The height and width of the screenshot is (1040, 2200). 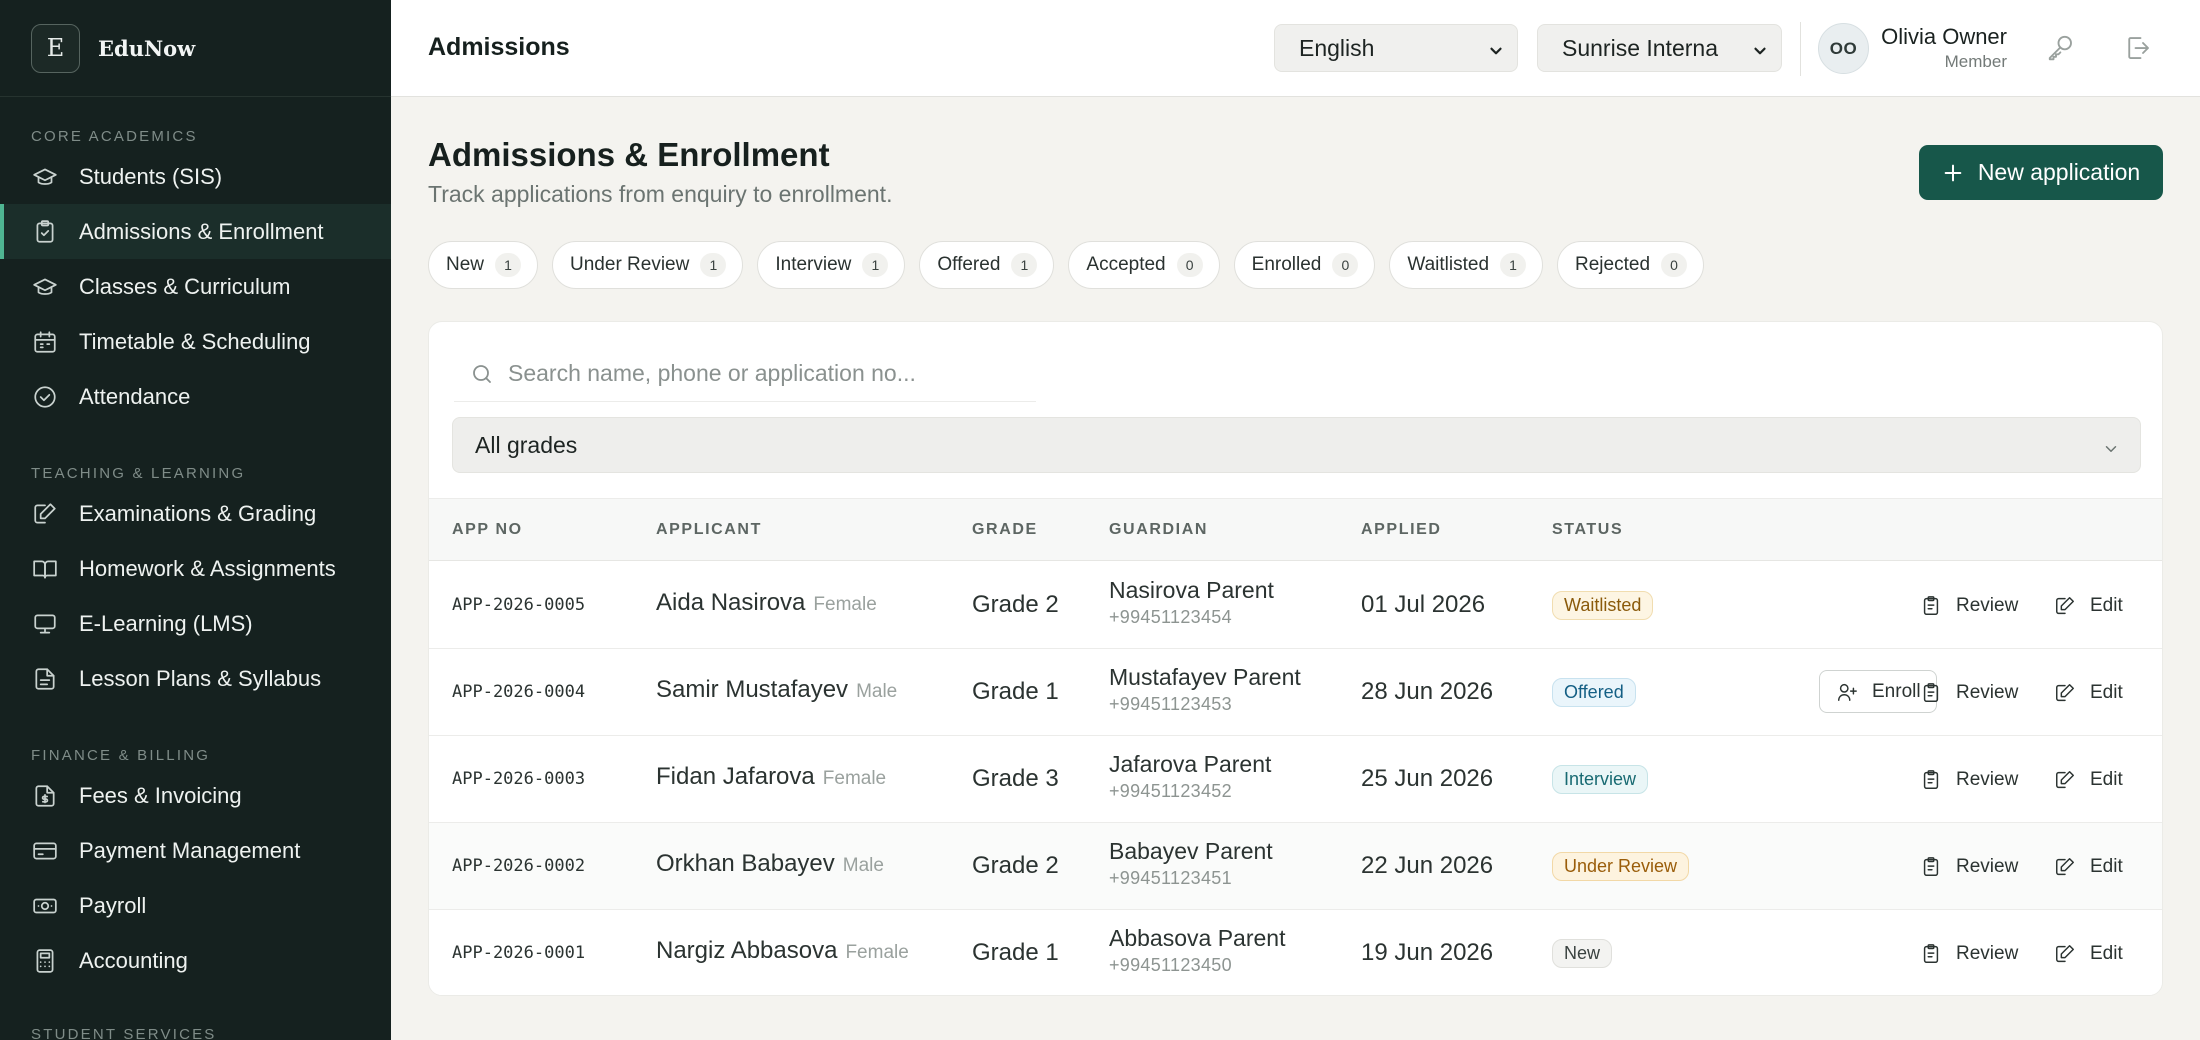 I want to click on school-select: Sunrise Interna, so click(x=1659, y=48).